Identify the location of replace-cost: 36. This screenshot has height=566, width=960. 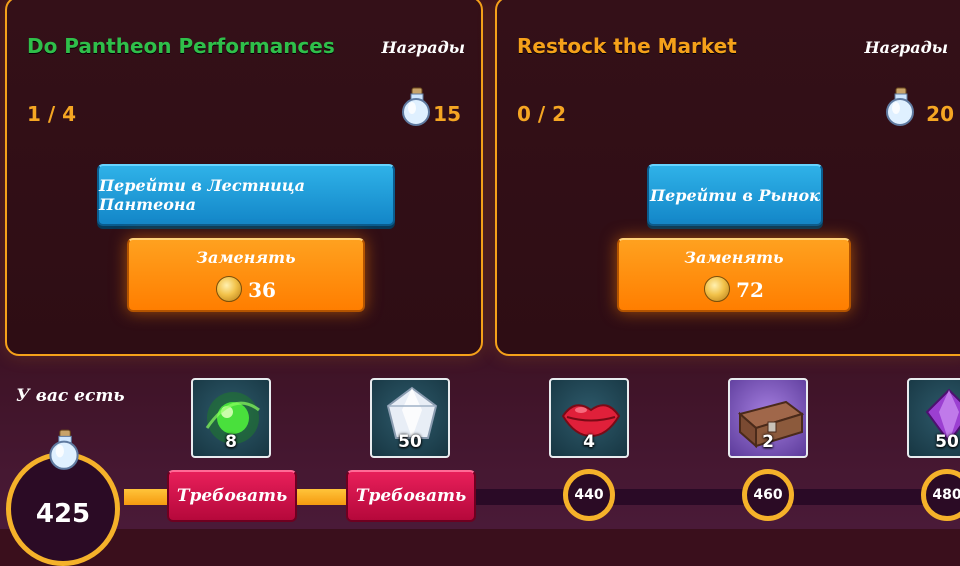
(246, 289).